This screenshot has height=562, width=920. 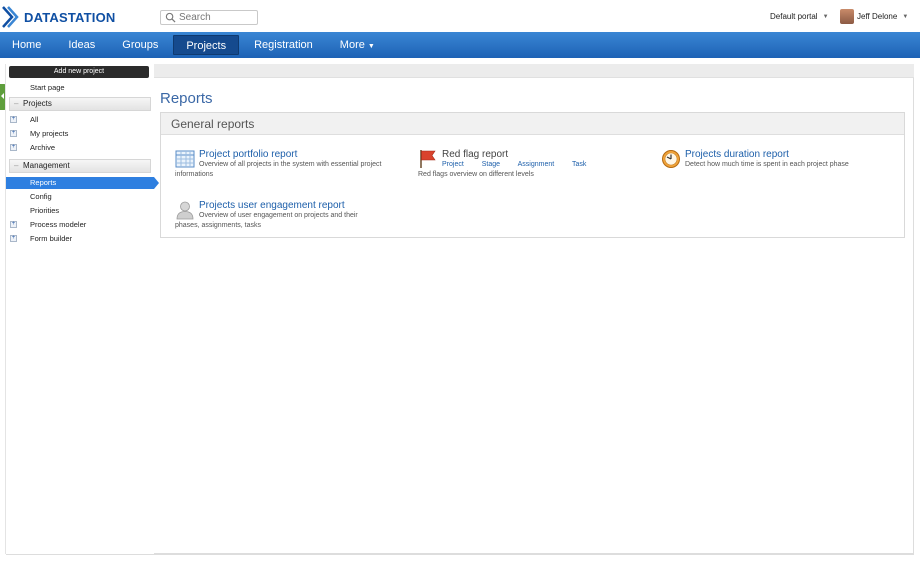 I want to click on content-toolbar-strip, so click(x=534, y=71).